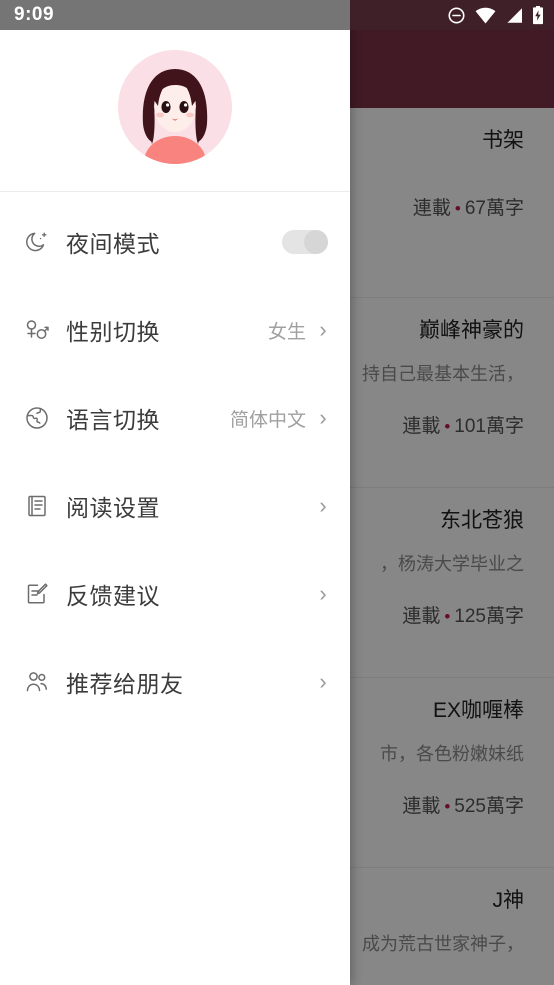 The image size is (554, 985). Describe the element at coordinates (175, 418) in the screenshot. I see `menu-item-language-switch: 语言切换 简体中文 ›` at that location.